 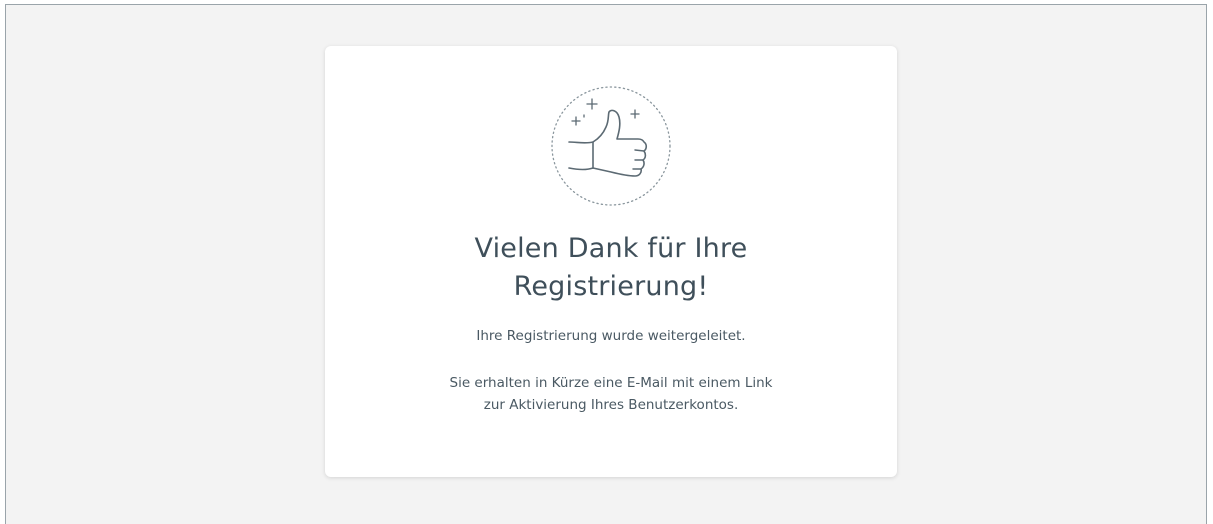 I want to click on page-title: Vielen Dank für Ihre Registrierung!, so click(x=611, y=268).